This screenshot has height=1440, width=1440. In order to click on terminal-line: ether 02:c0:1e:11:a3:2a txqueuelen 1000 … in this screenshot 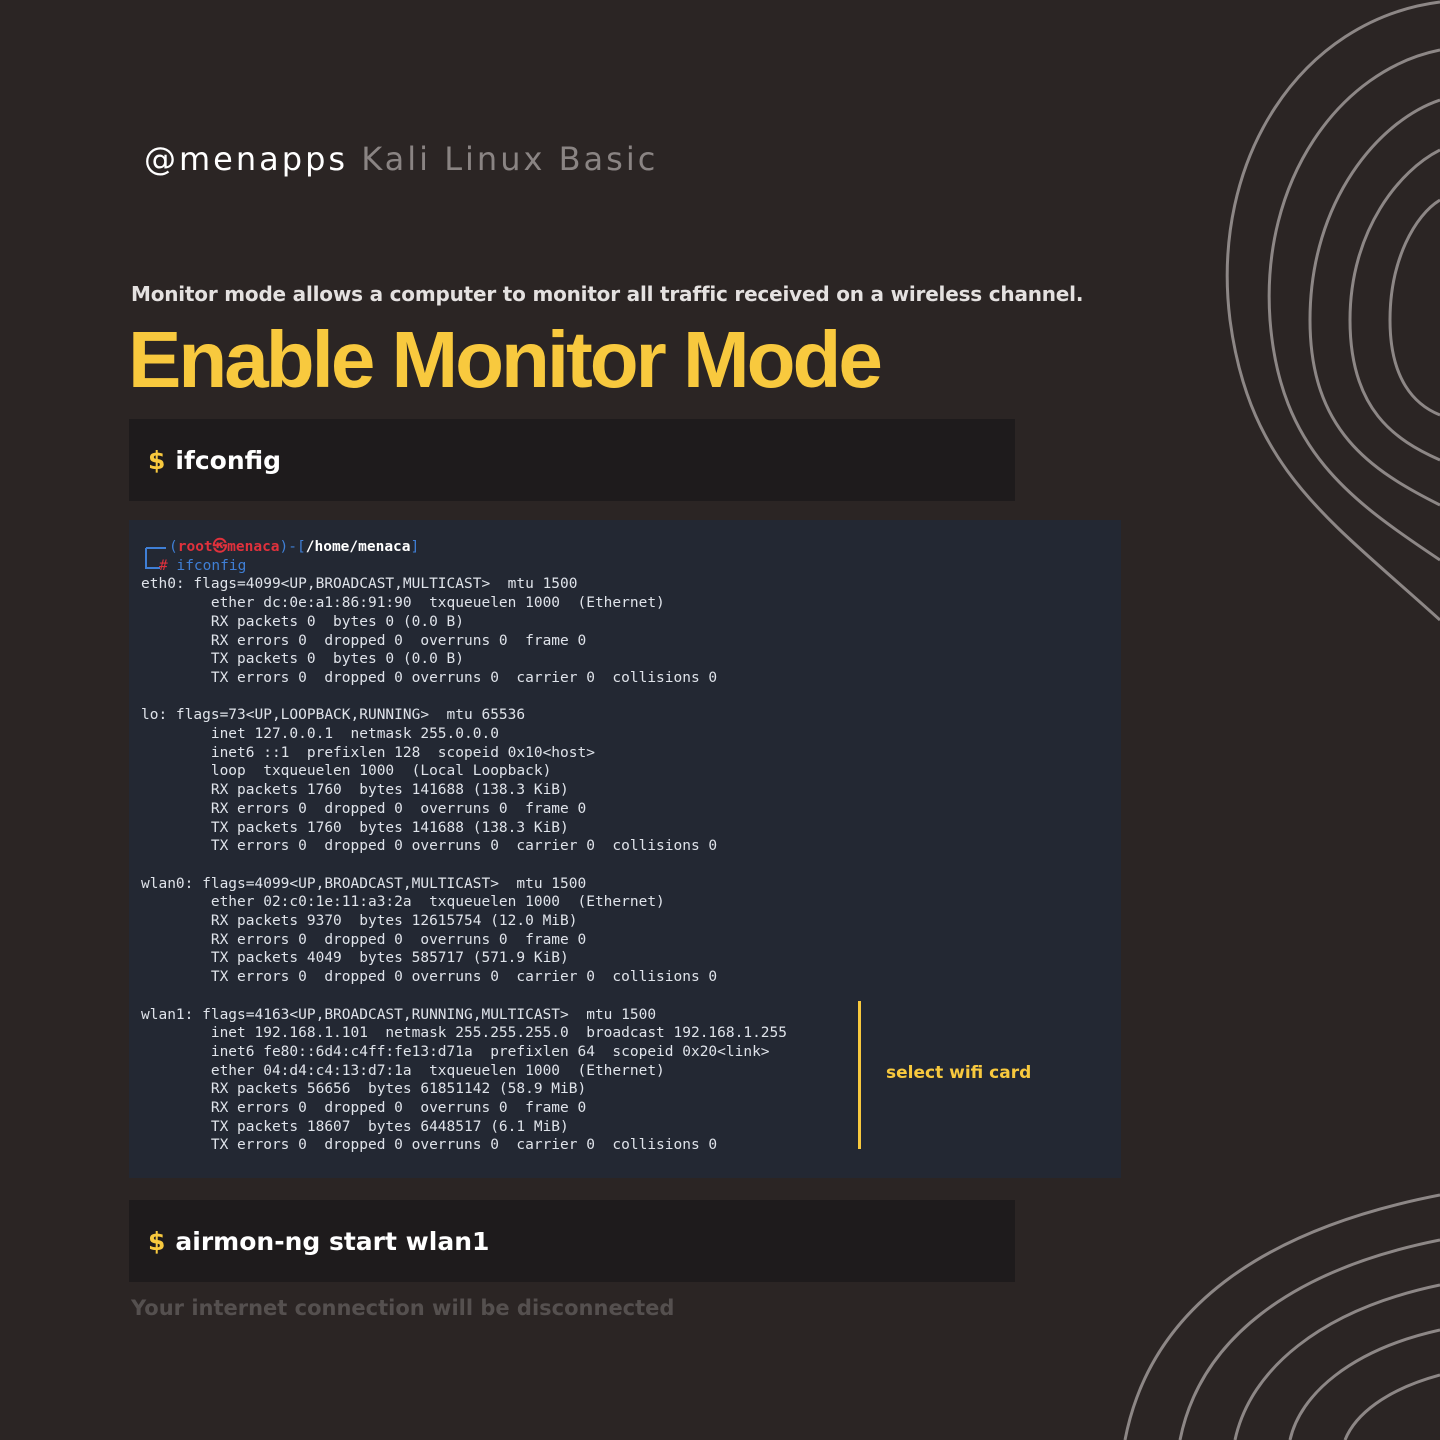, I will do `click(403, 902)`.